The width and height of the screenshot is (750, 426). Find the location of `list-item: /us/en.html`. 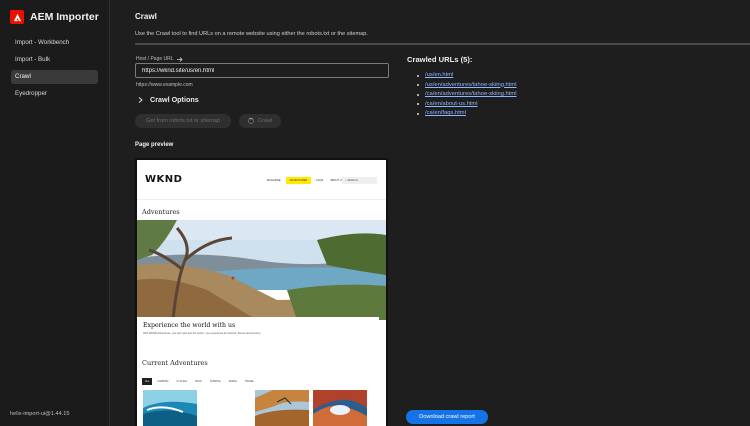

list-item: /us/en.html is located at coordinates (467, 76).